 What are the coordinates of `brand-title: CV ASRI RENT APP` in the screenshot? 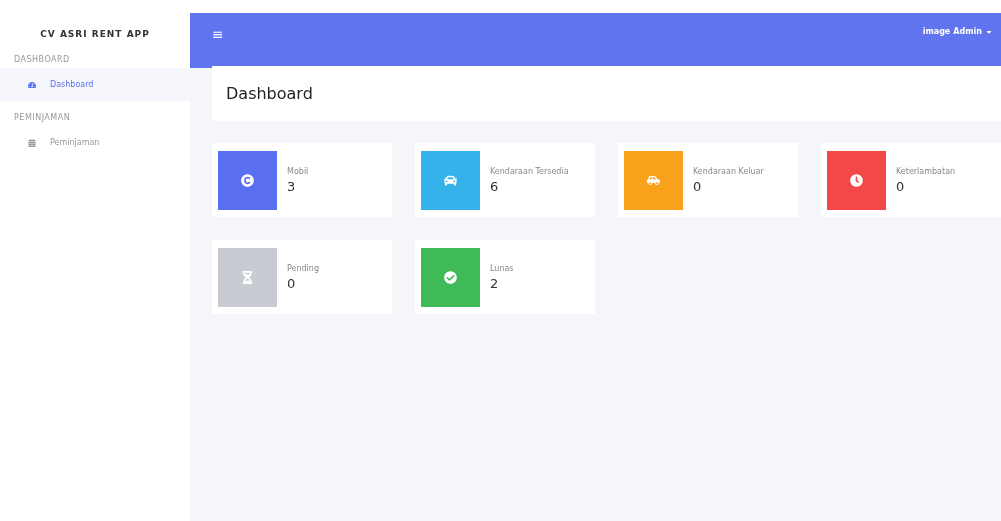 It's located at (95, 34).